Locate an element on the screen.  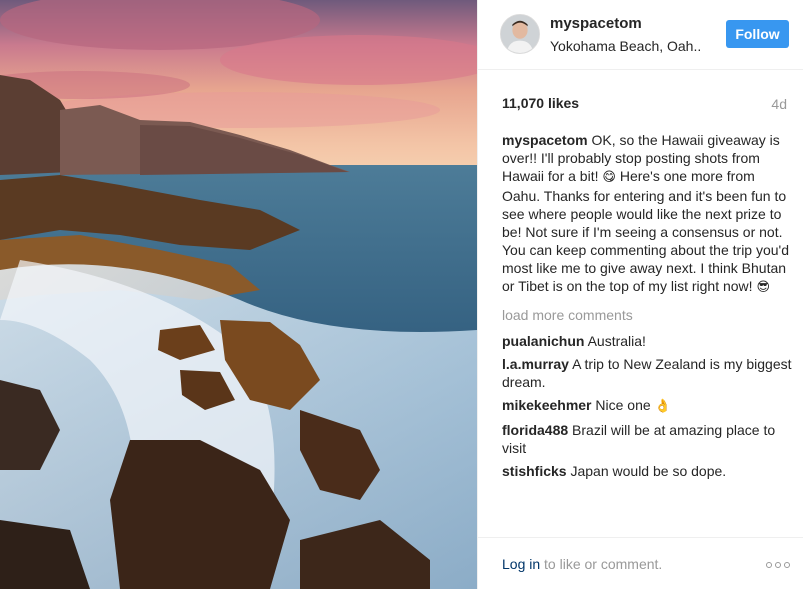
post-age: 4d is located at coordinates (779, 104).